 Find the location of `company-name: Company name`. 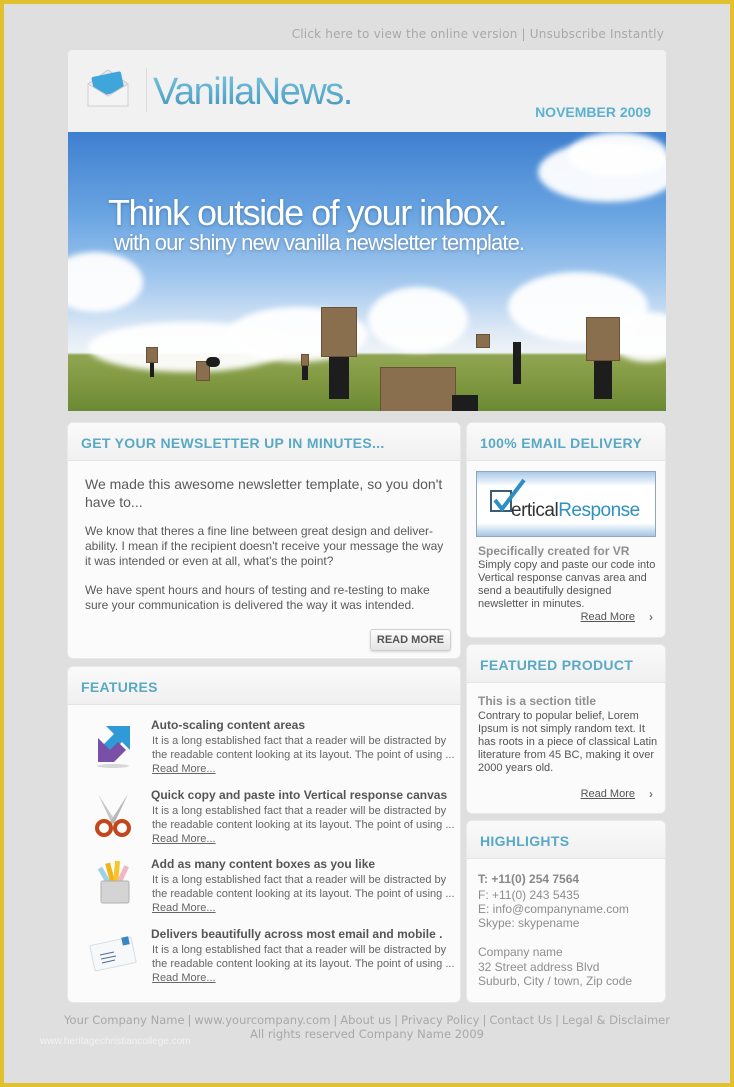

company-name: Company name is located at coordinates (520, 952).